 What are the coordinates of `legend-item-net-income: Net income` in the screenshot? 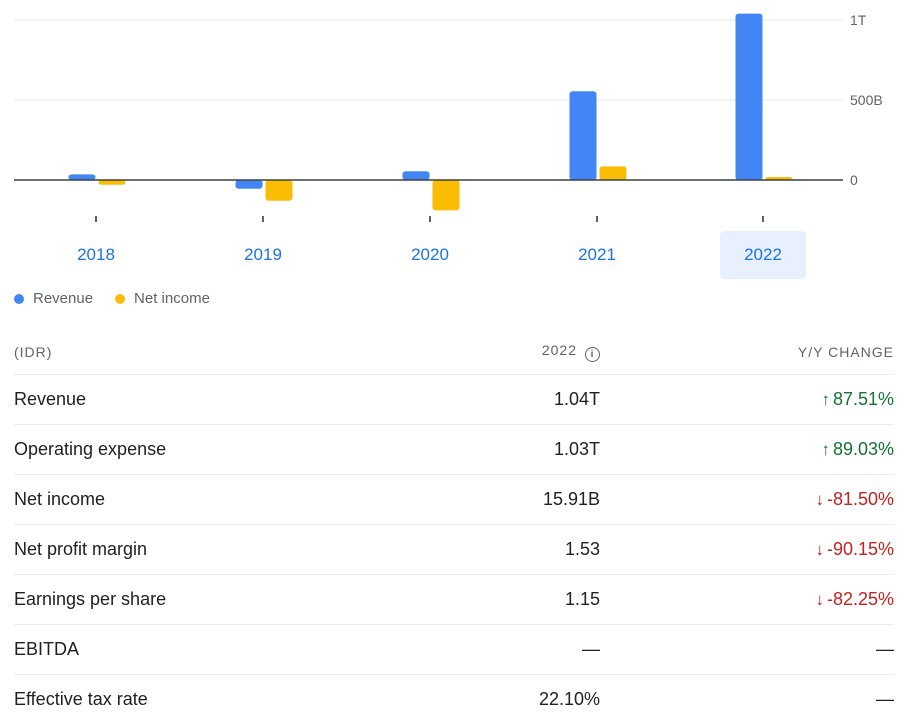 It's located at (162, 298).